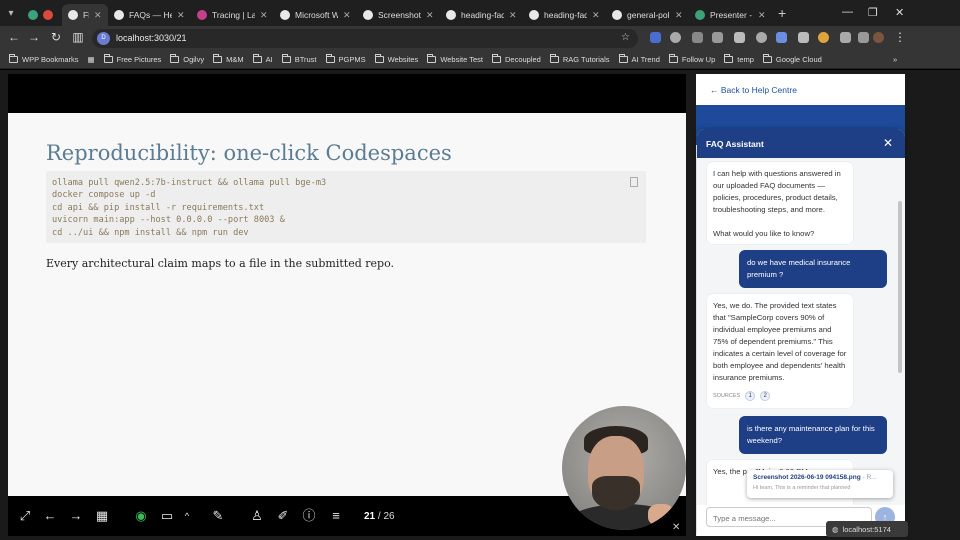 This screenshot has height=540, width=960. I want to click on bookmark-pgpms: PGPMS, so click(345, 58).